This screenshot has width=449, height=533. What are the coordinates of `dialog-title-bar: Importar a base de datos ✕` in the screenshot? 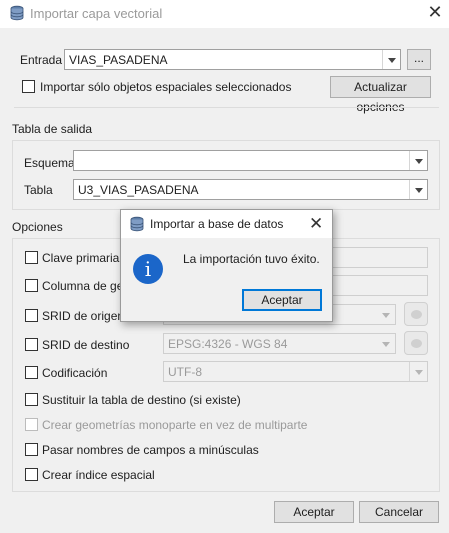 It's located at (226, 224).